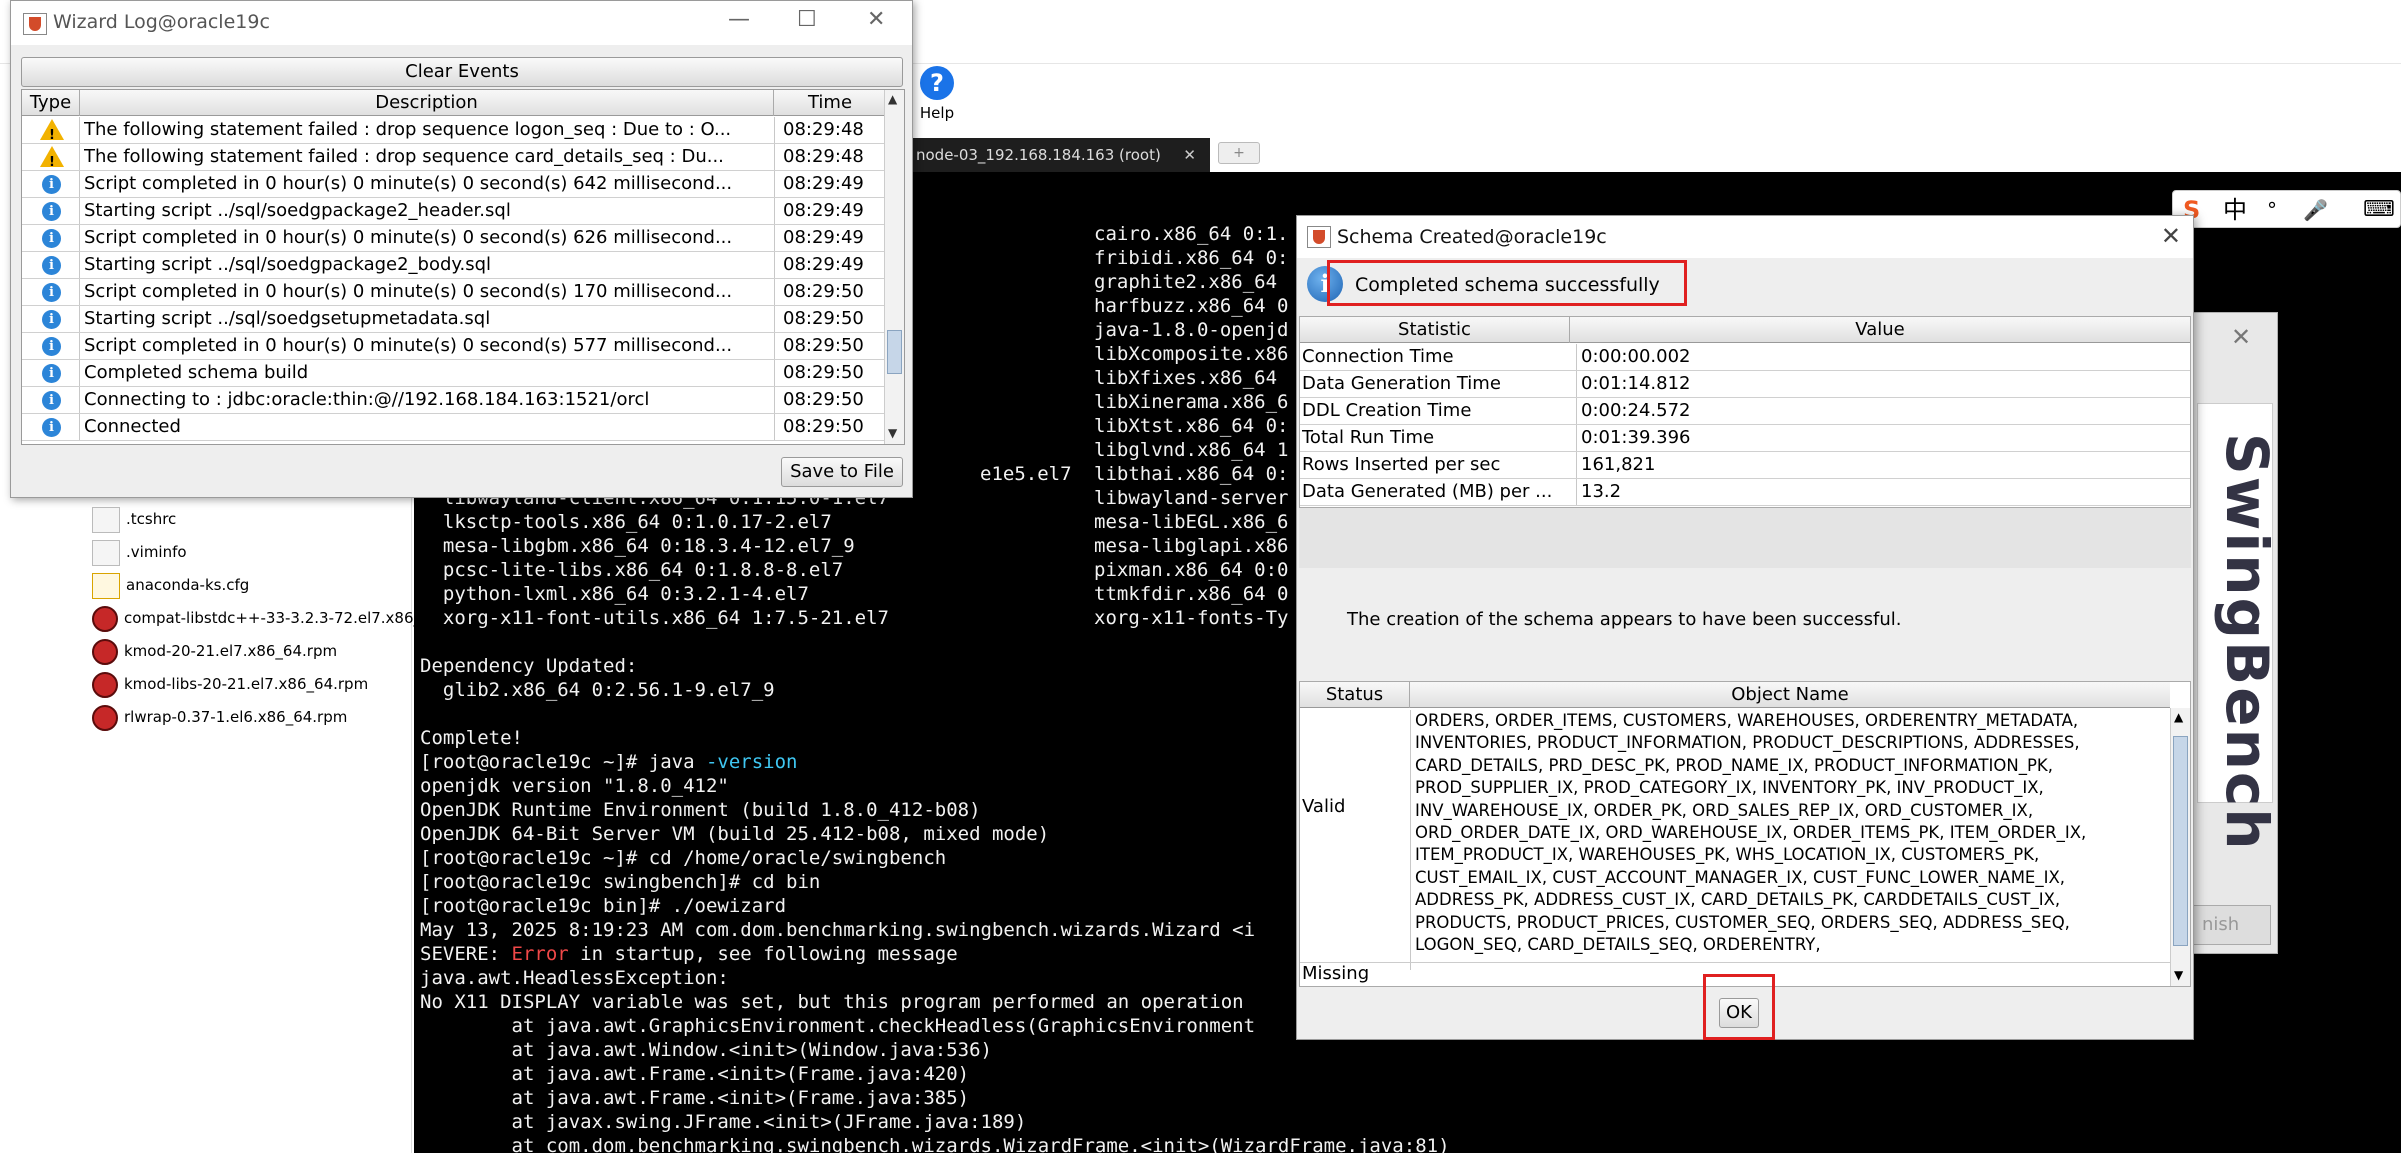  Describe the element at coordinates (1026, 474) in the screenshot. I see `terminal-line: e1e5.el7` at that location.